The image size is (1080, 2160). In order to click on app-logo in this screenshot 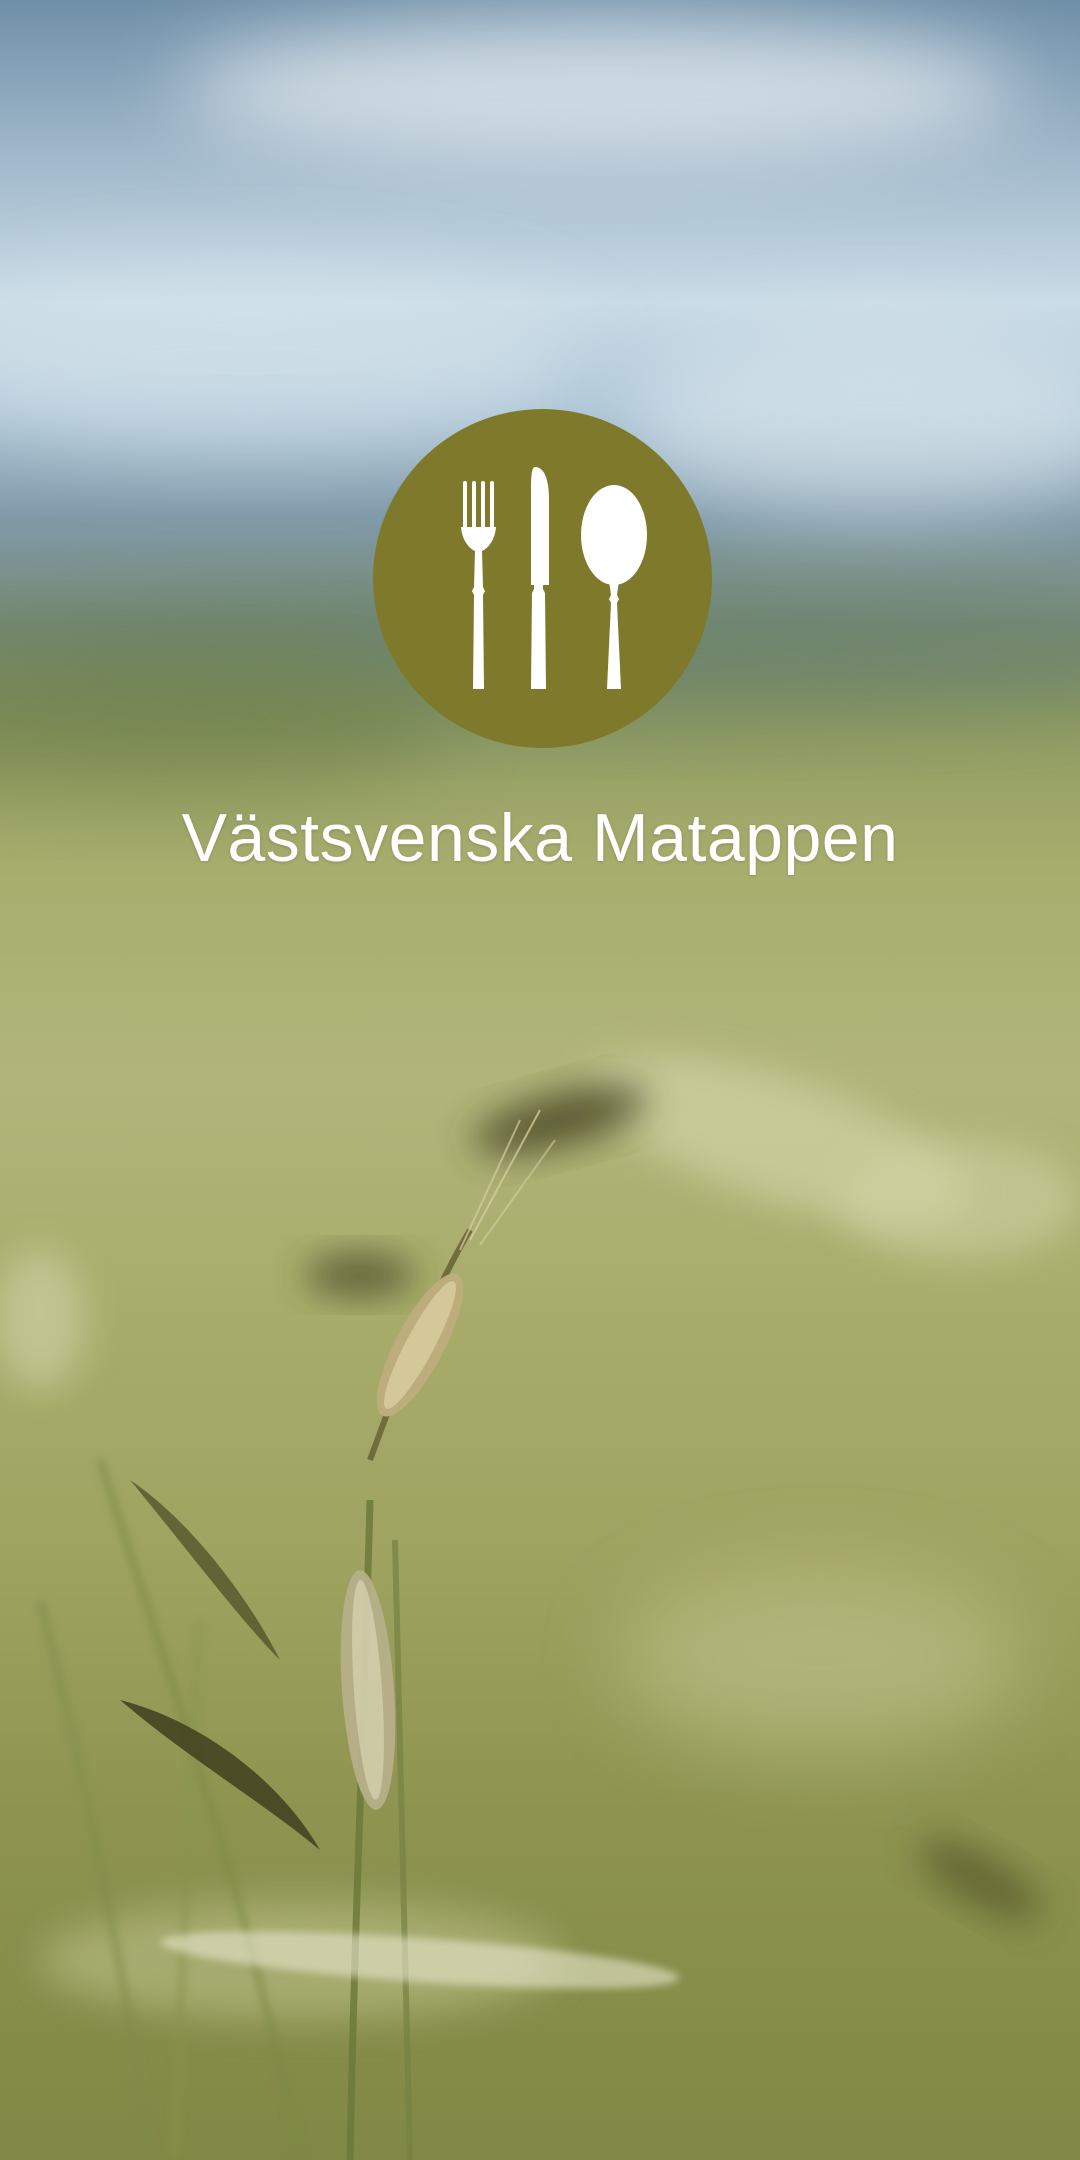, I will do `click(542, 578)`.